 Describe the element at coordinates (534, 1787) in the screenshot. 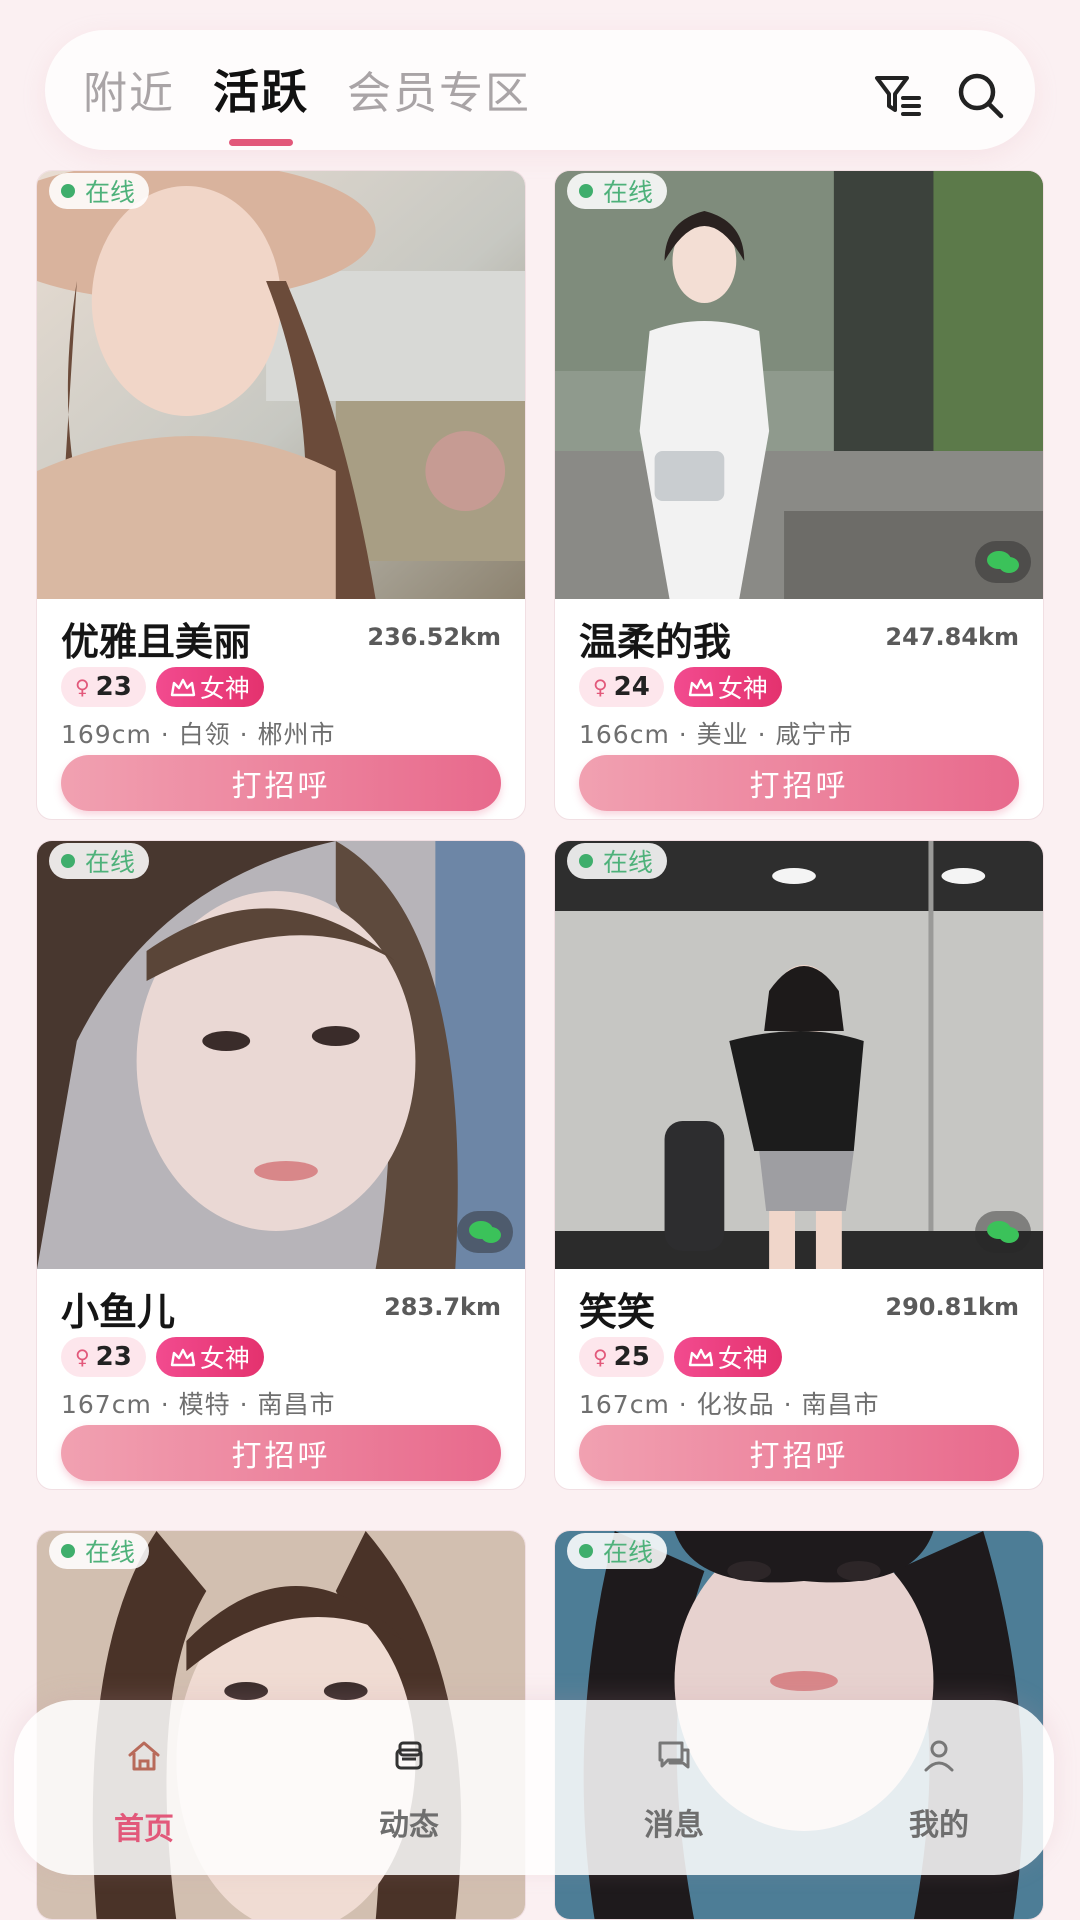

I see `bottom-nav: 首页 动态 消息 我的` at that location.